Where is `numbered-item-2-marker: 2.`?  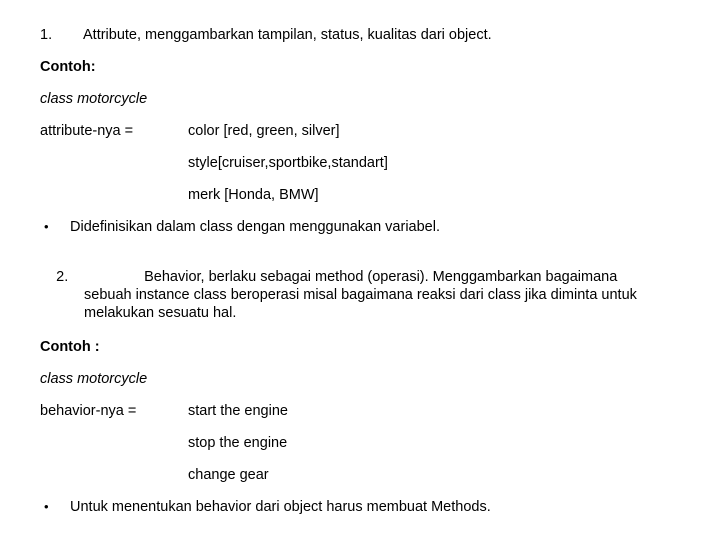 numbered-item-2-marker: 2. is located at coordinates (62, 277).